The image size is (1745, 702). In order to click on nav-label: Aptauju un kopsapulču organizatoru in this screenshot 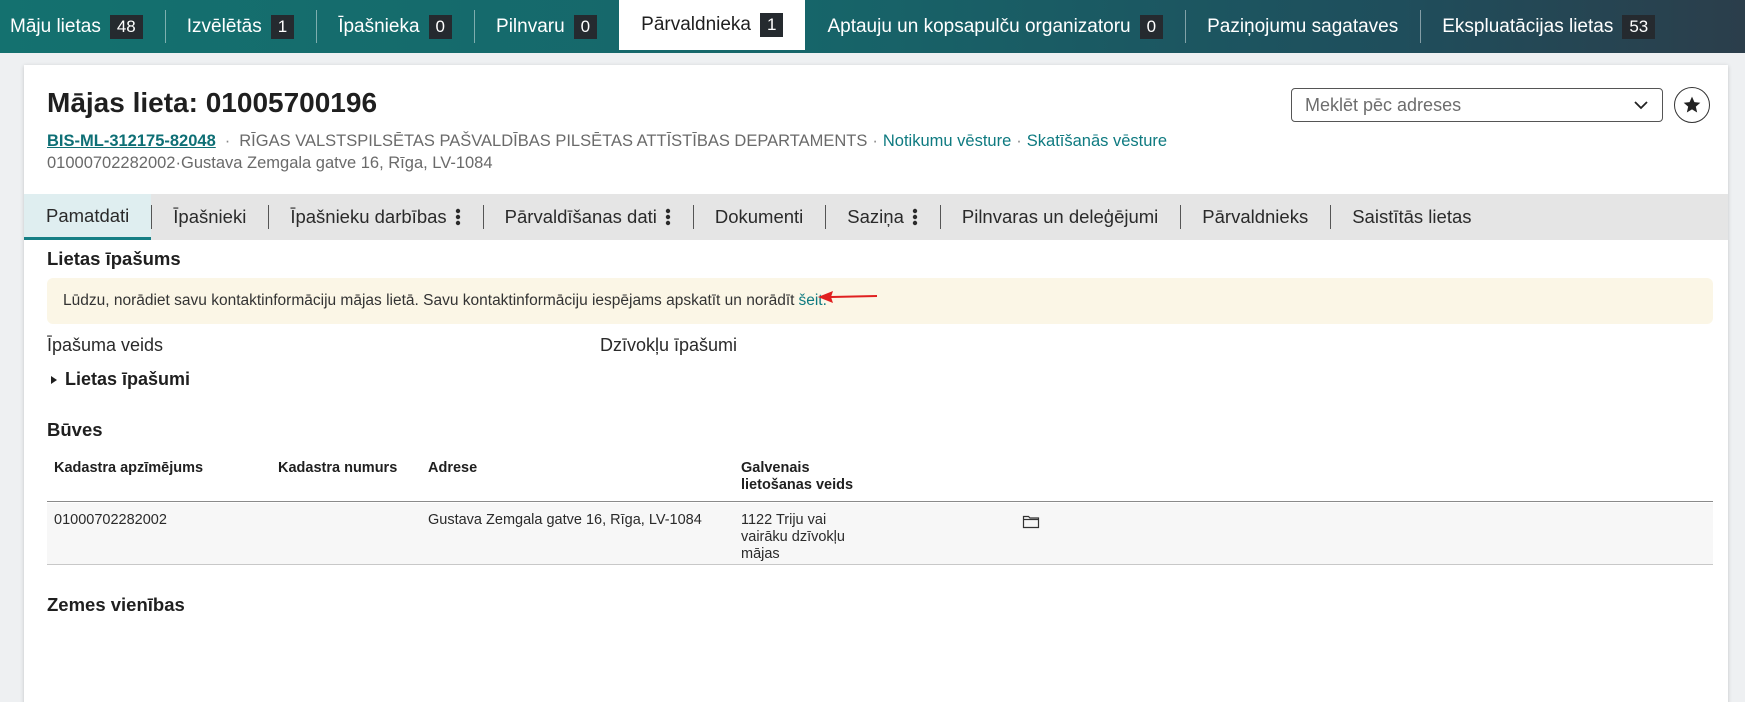, I will do `click(979, 26)`.